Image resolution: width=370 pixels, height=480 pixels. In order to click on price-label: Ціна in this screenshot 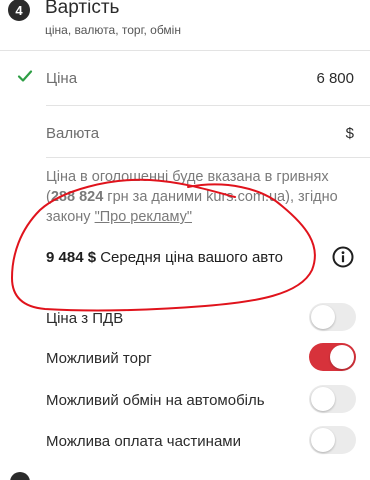, I will do `click(62, 78)`.